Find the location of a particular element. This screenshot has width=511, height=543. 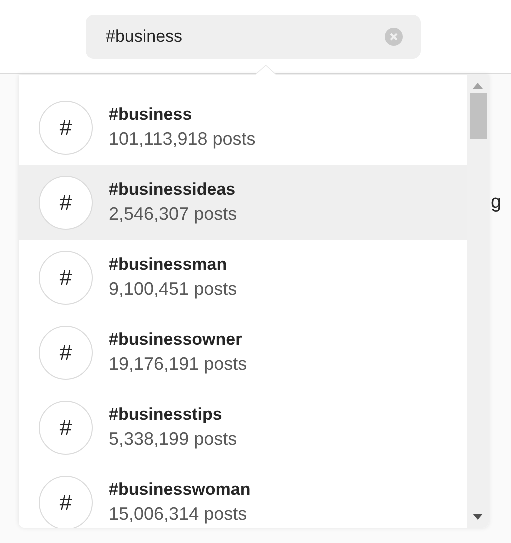

hashtag-name: #business is located at coordinates (151, 115).